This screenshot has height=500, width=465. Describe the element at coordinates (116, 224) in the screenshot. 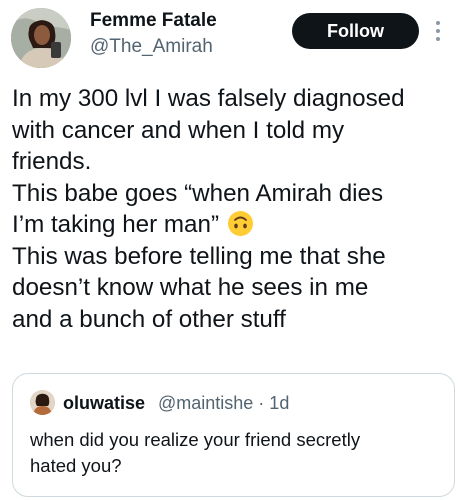

I see `tweet-line: I’m taking her man”` at that location.